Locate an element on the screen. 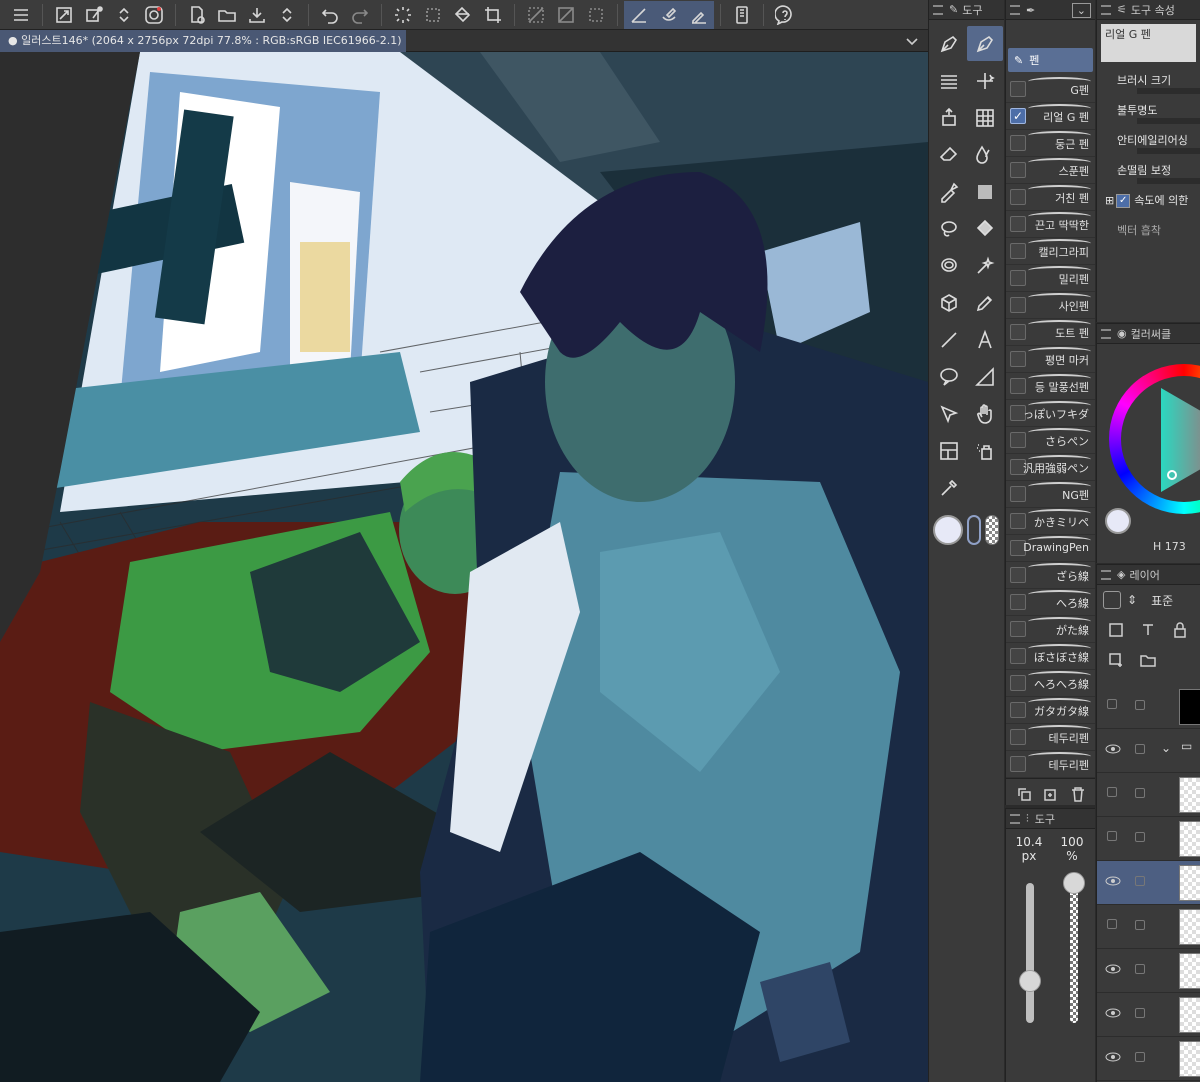 This screenshot has width=1200, height=1082. brush-item: さらぺン is located at coordinates (1050, 440).